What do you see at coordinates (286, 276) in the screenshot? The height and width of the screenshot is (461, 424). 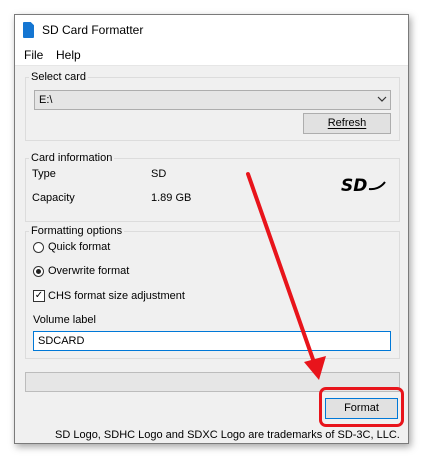 I see `annotation-arrow-icon` at bounding box center [286, 276].